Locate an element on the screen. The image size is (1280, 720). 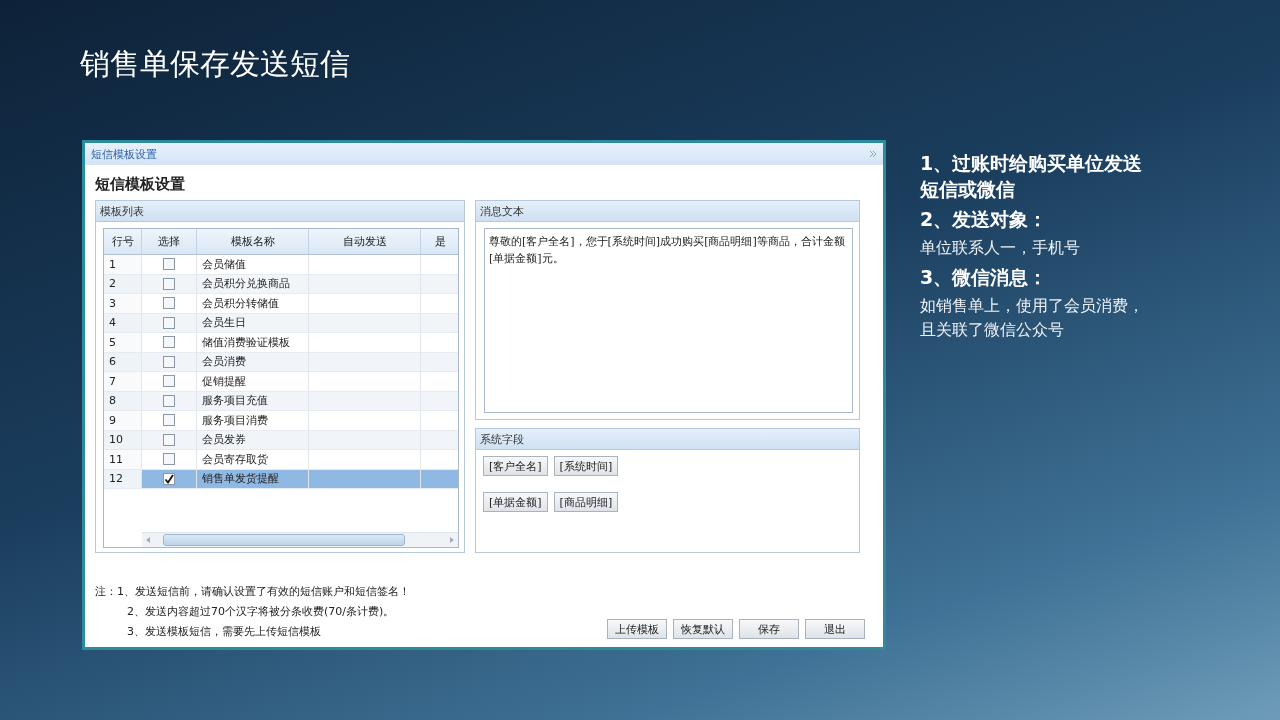
table-cell: 会员储值 is located at coordinates (253, 265).